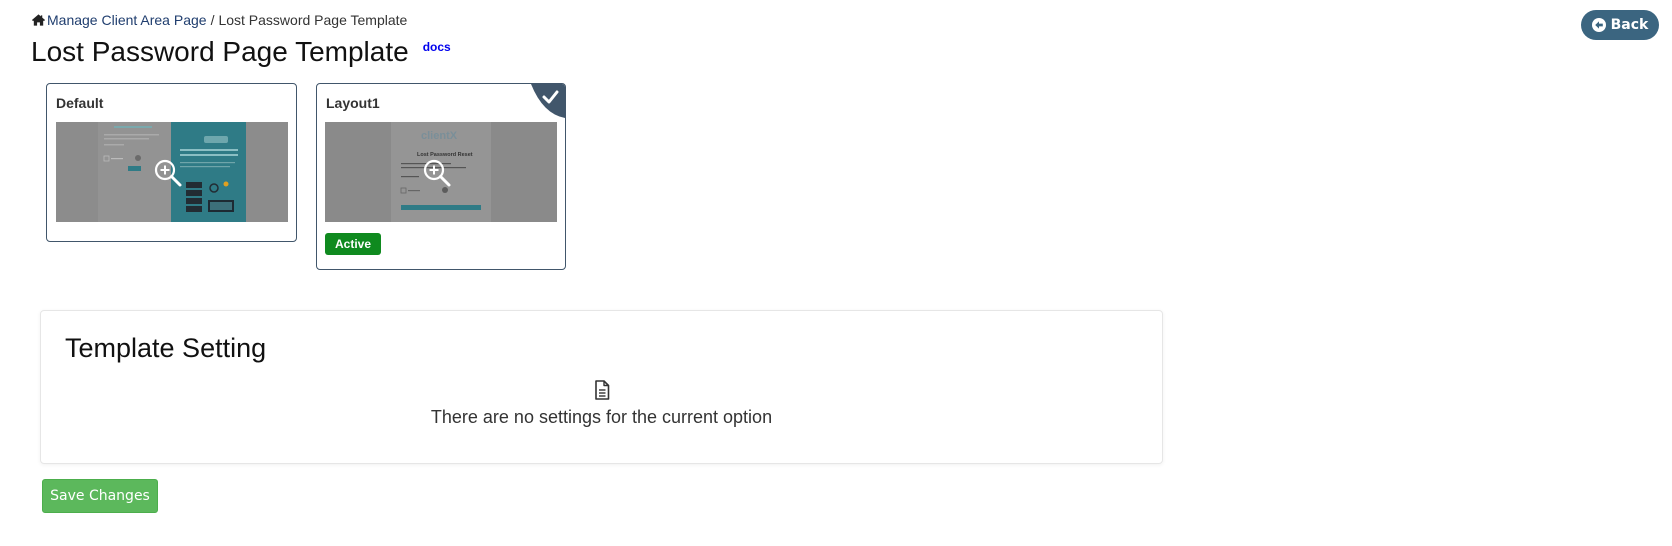 Image resolution: width=1672 pixels, height=546 pixels. Describe the element at coordinates (1629, 25) in the screenshot. I see `back-button-label: Back` at that location.